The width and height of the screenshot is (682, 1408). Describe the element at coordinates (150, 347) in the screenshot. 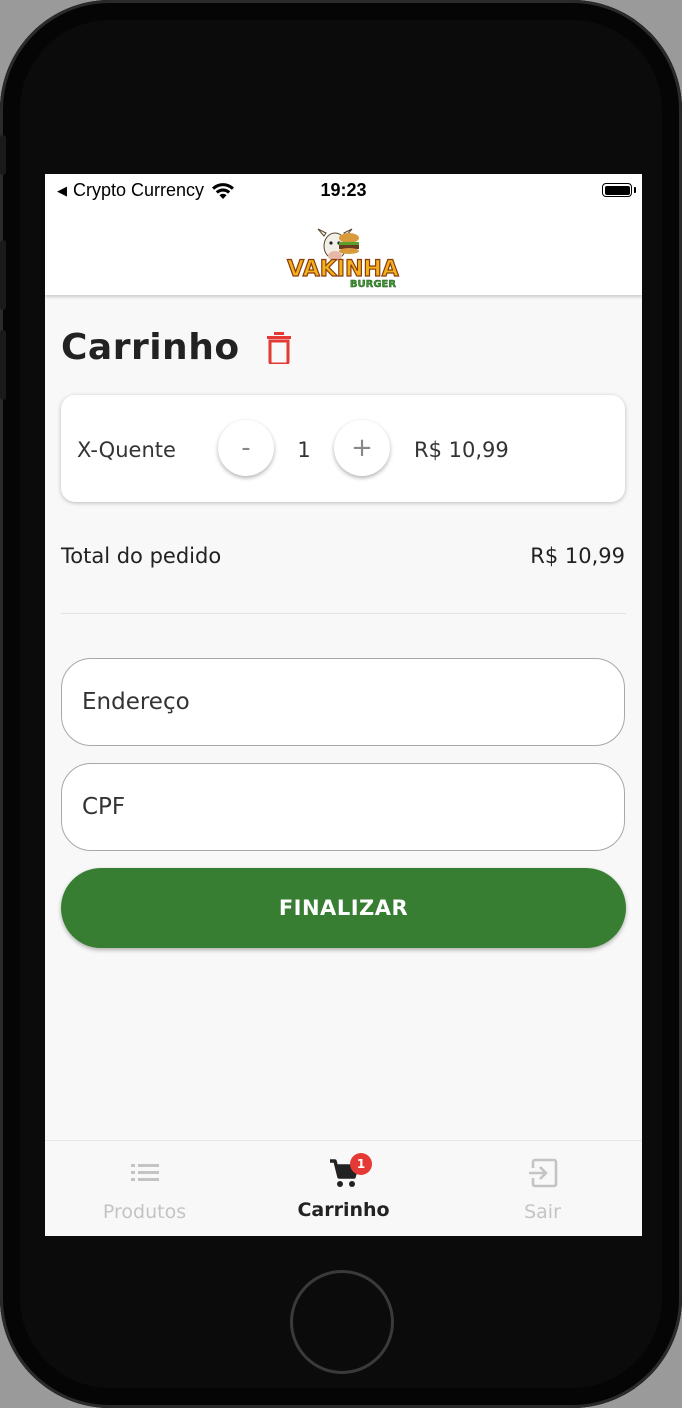

I see `page-title: Carrinho` at that location.